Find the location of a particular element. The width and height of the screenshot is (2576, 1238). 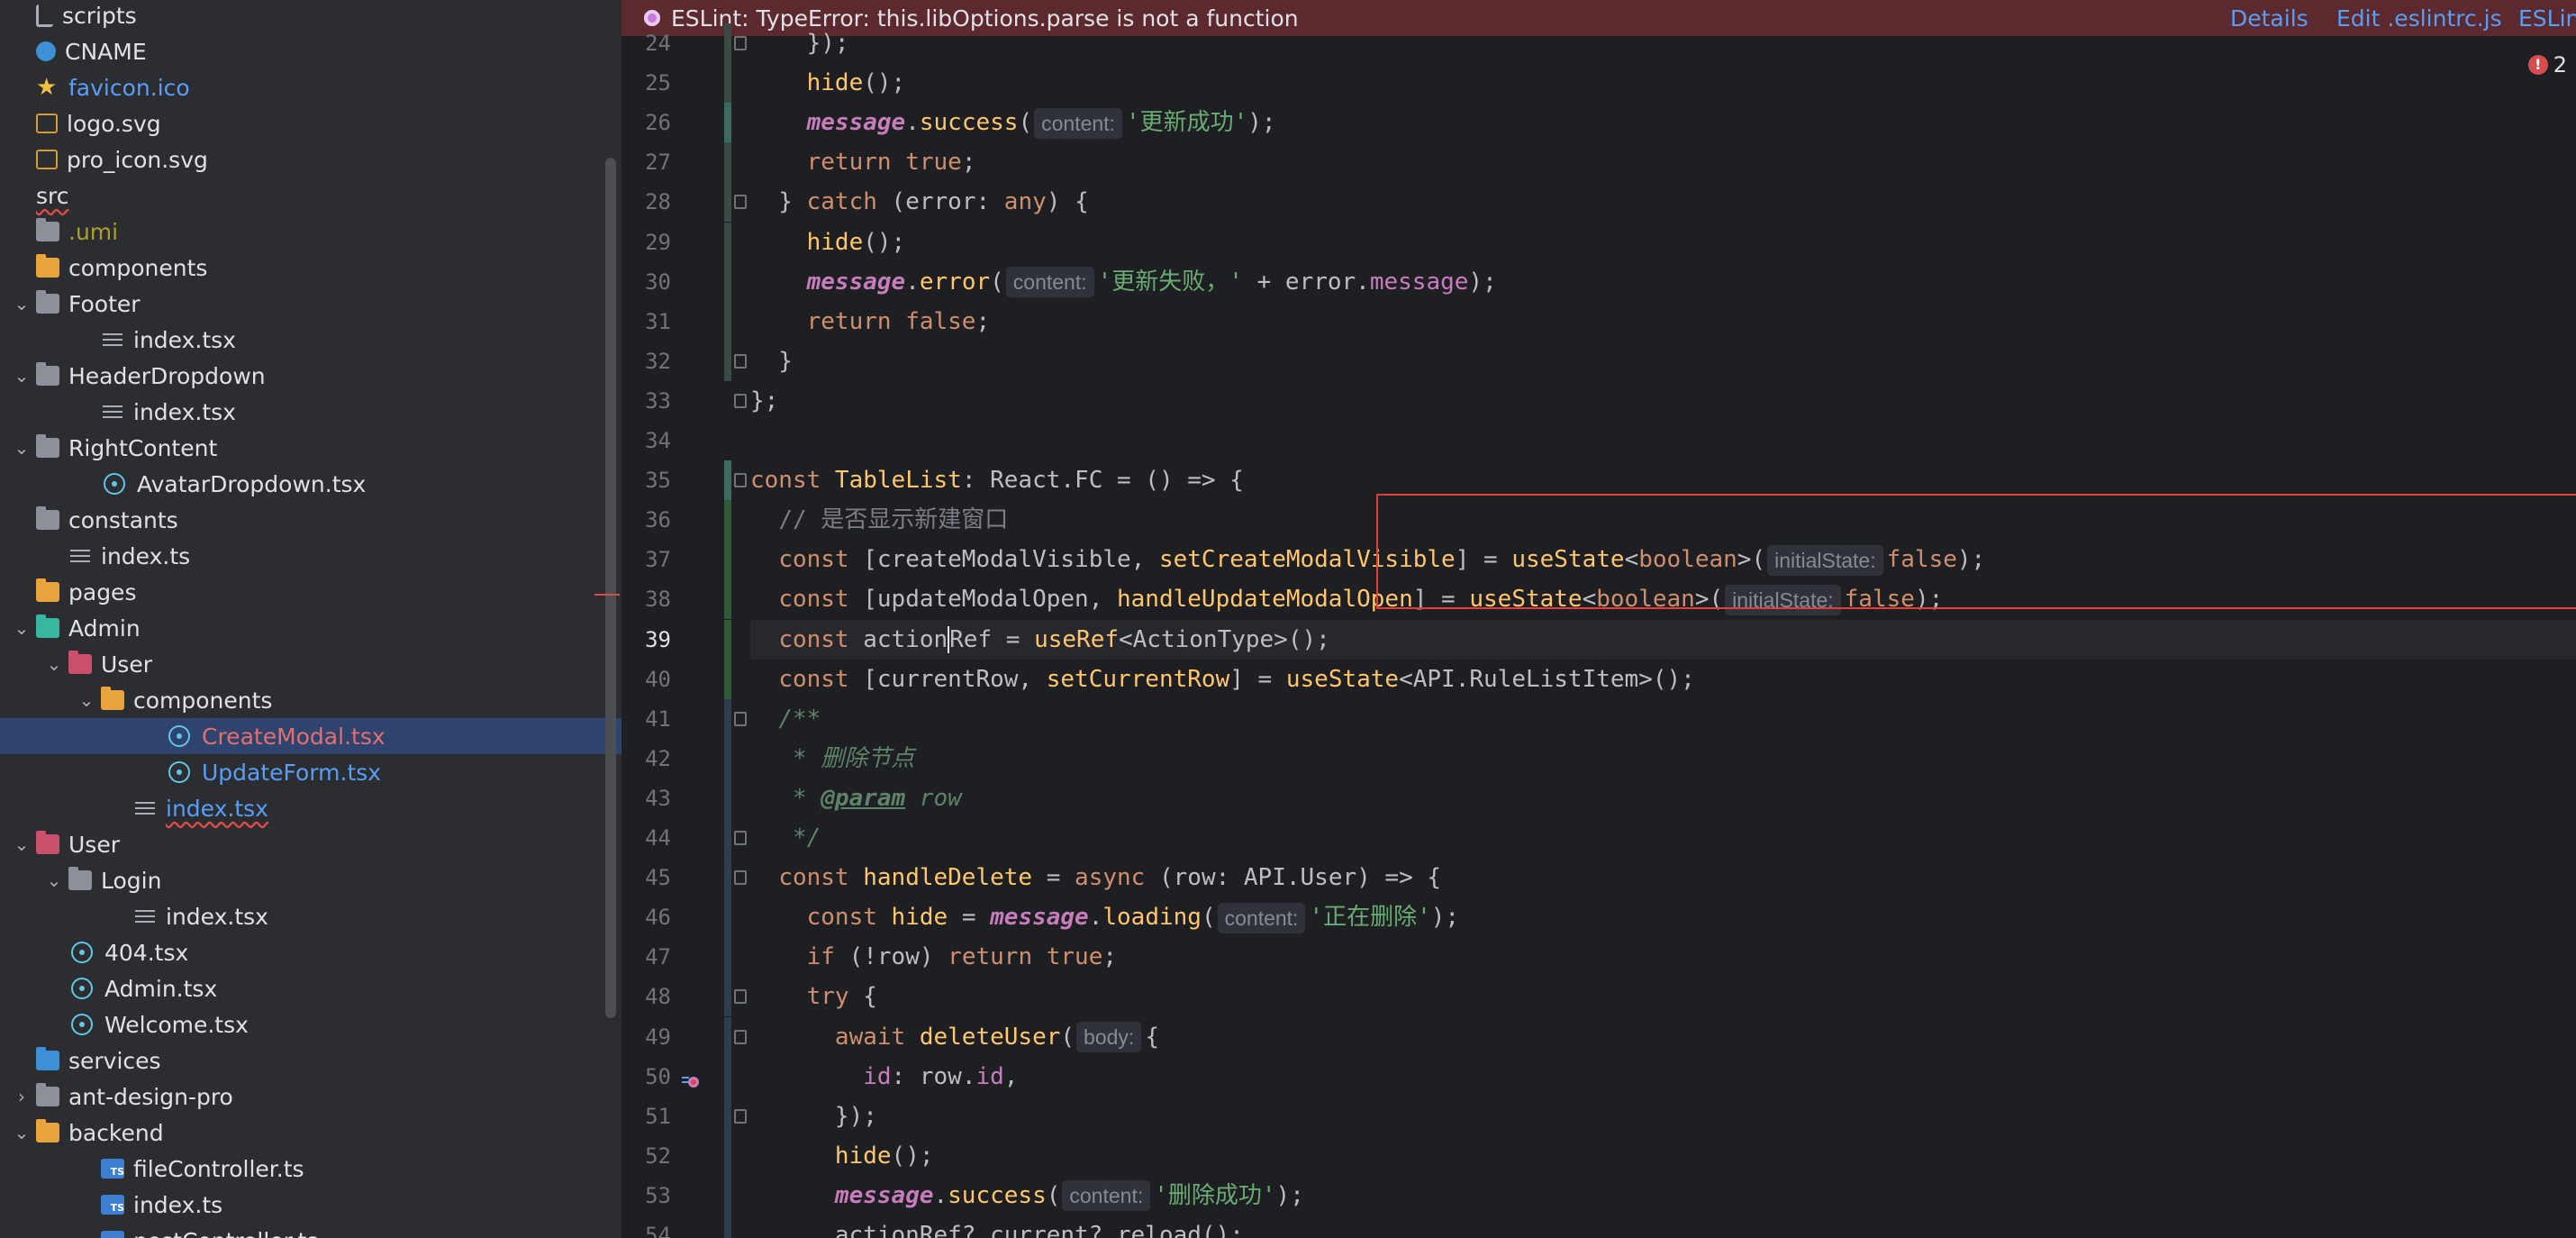

tree-item: CreateModal.tsx is located at coordinates (311, 736).